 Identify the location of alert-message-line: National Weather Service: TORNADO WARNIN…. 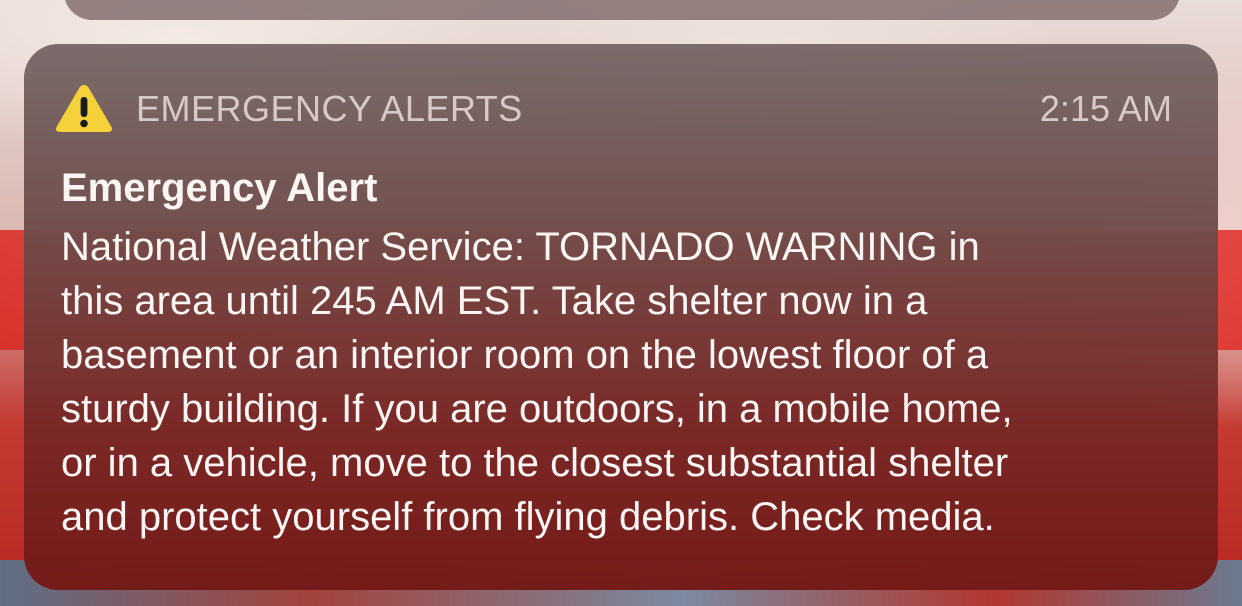
(520, 247).